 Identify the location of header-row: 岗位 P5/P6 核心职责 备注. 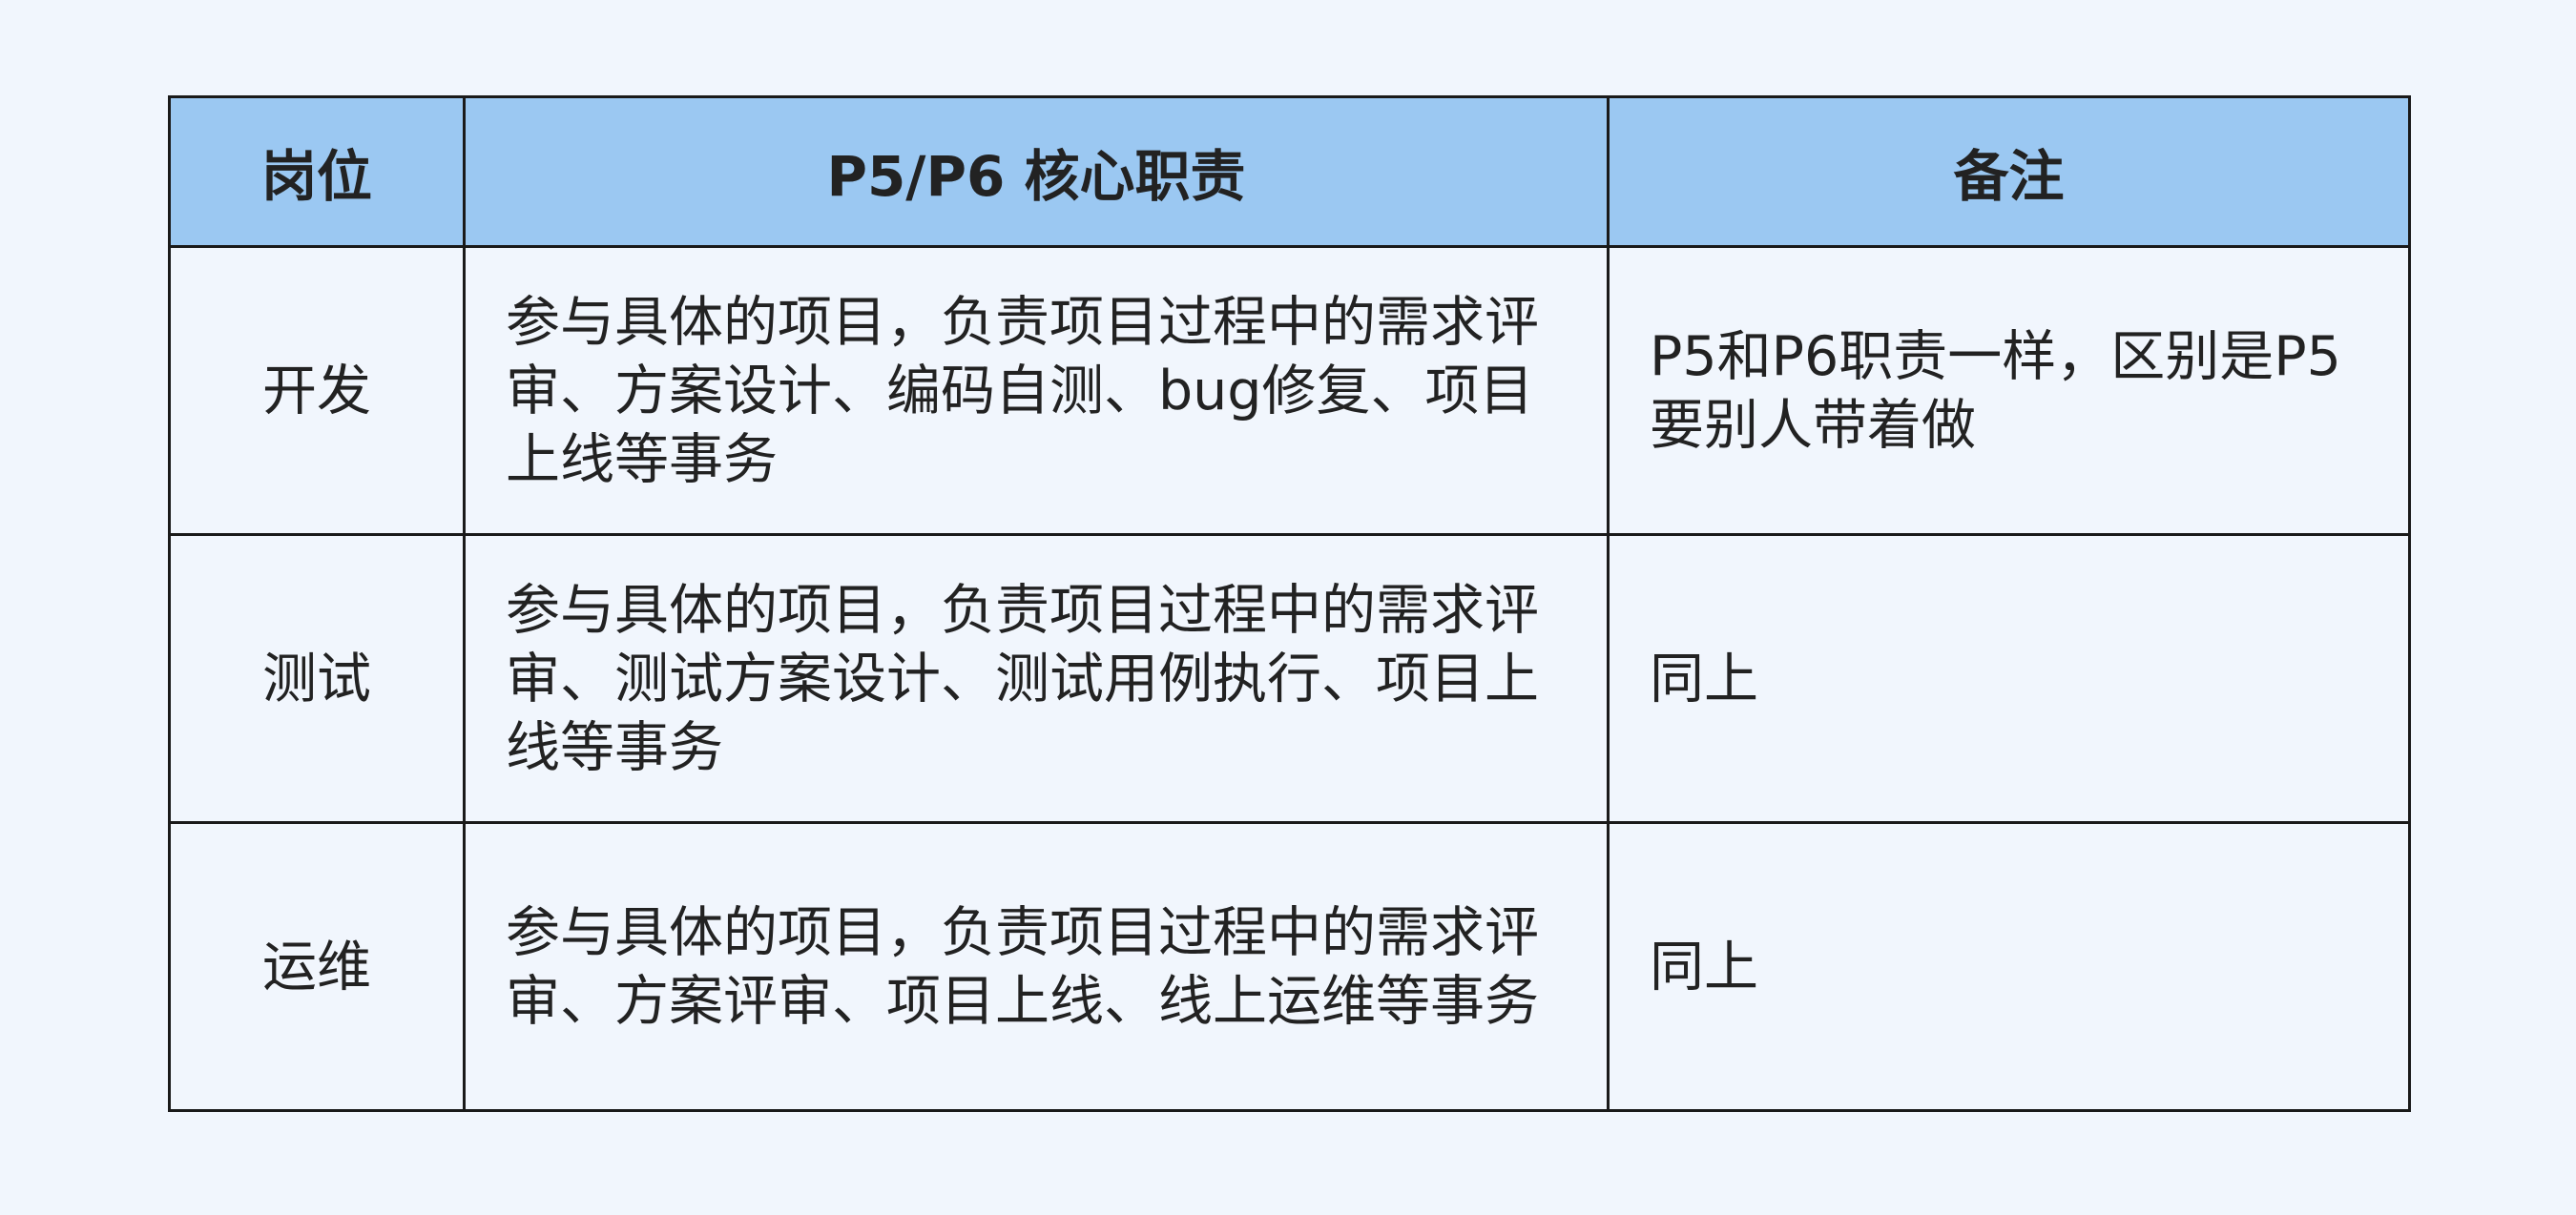
(1289, 171).